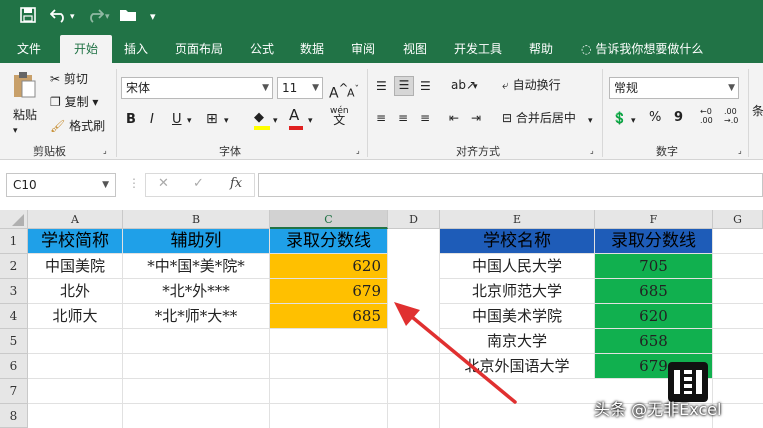  What do you see at coordinates (674, 88) in the screenshot?
I see `number-format-select: 常规 ▼` at bounding box center [674, 88].